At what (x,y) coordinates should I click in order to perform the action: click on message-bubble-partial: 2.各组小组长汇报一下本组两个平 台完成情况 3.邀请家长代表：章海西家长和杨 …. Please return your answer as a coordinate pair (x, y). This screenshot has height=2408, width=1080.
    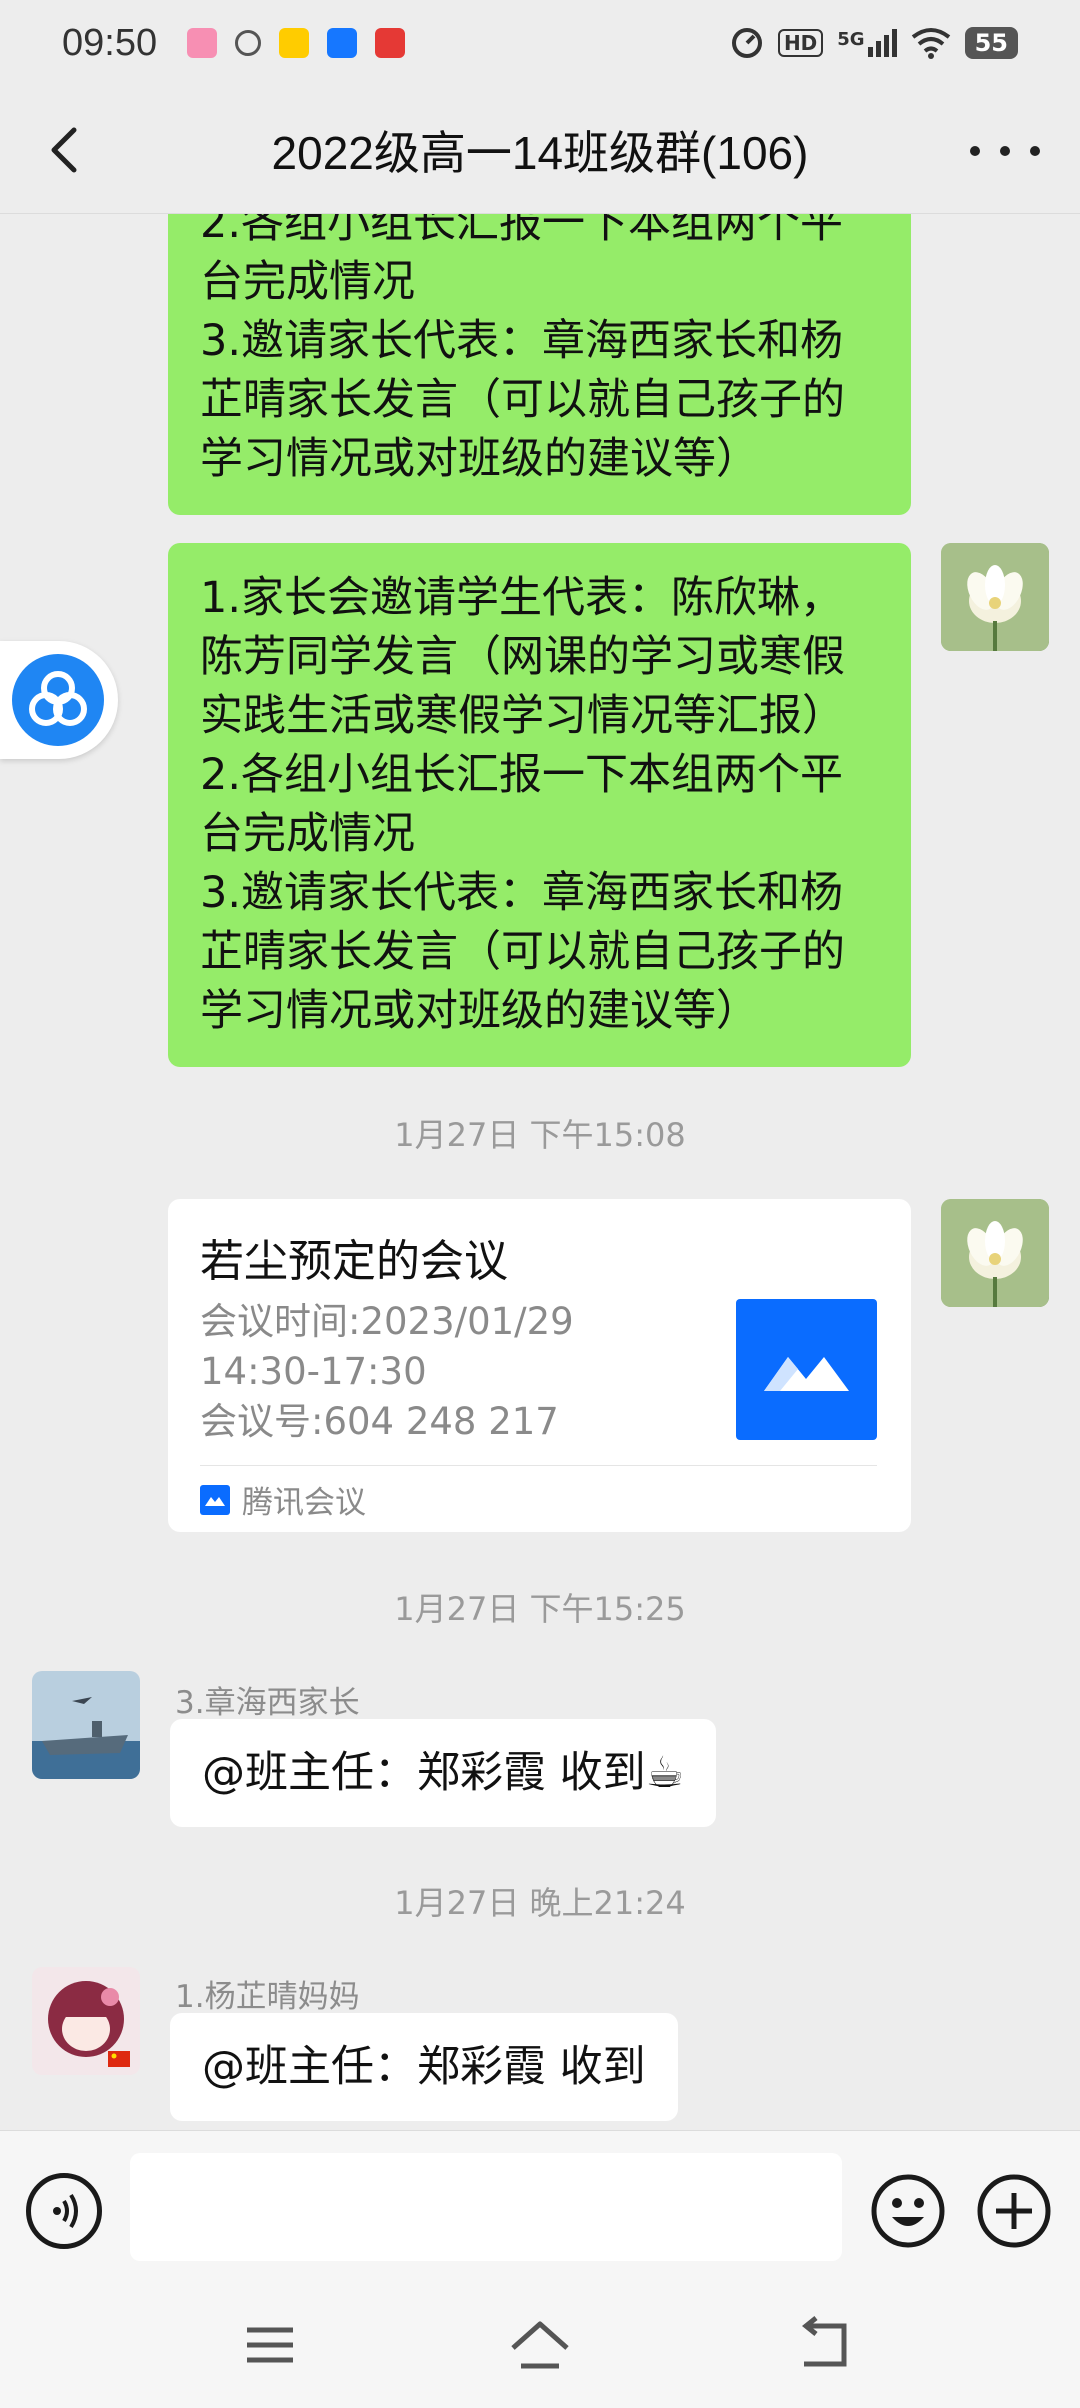
    Looking at the image, I should click on (539, 364).